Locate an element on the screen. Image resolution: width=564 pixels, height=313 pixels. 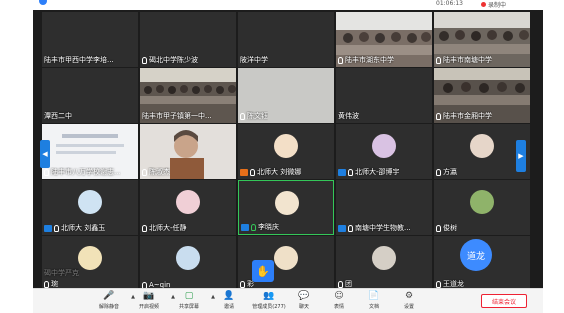
chat-label: 聊天 is located at coordinates (303, 307).